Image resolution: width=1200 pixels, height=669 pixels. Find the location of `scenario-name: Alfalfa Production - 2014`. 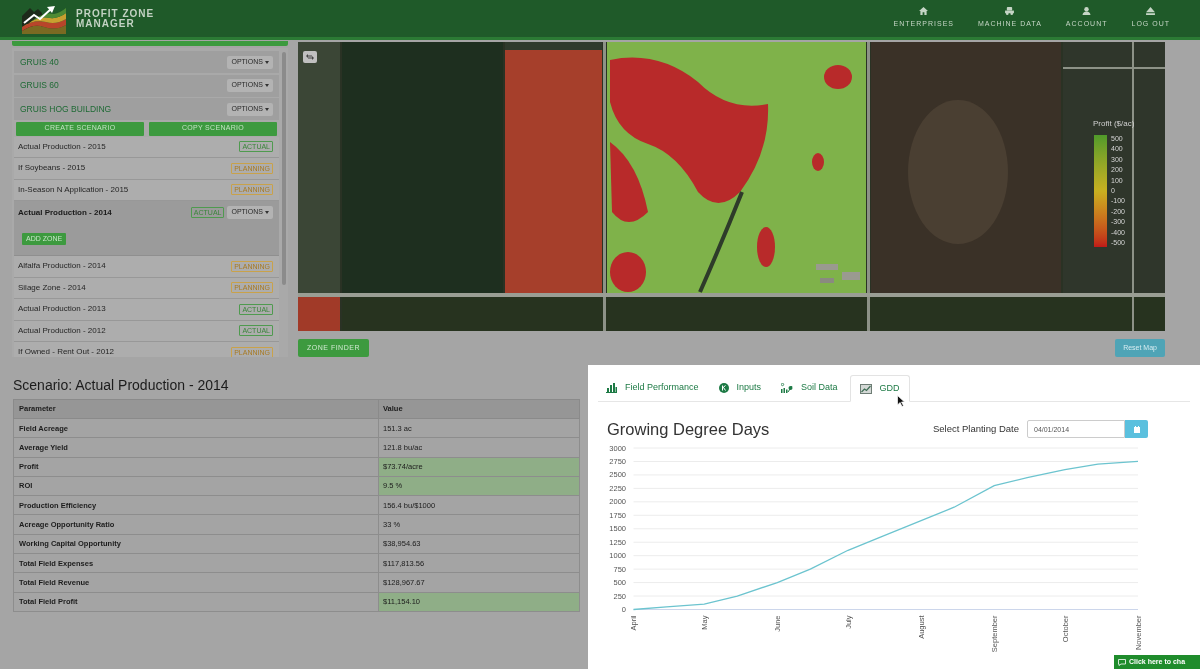

scenario-name: Alfalfa Production - 2014 is located at coordinates (62, 266).